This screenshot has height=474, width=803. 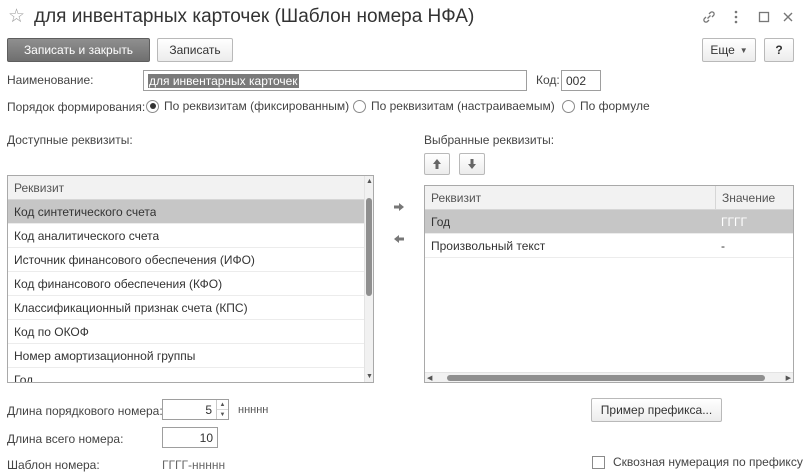 I want to click on through-numbering-checkbox: Сквозная нумерация по префиксу, so click(x=697, y=462).